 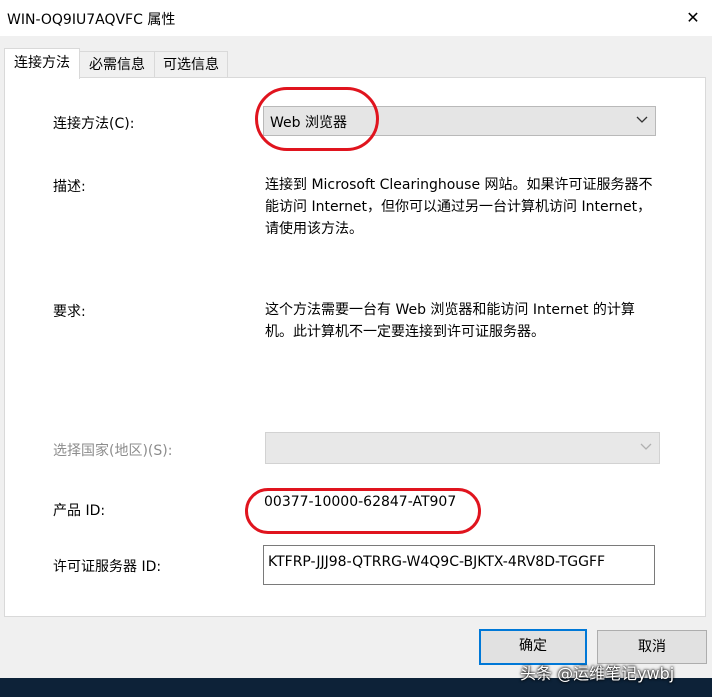 What do you see at coordinates (356, 63) in the screenshot?
I see `tab-strip: 连接方法 必需信息 可选信息` at bounding box center [356, 63].